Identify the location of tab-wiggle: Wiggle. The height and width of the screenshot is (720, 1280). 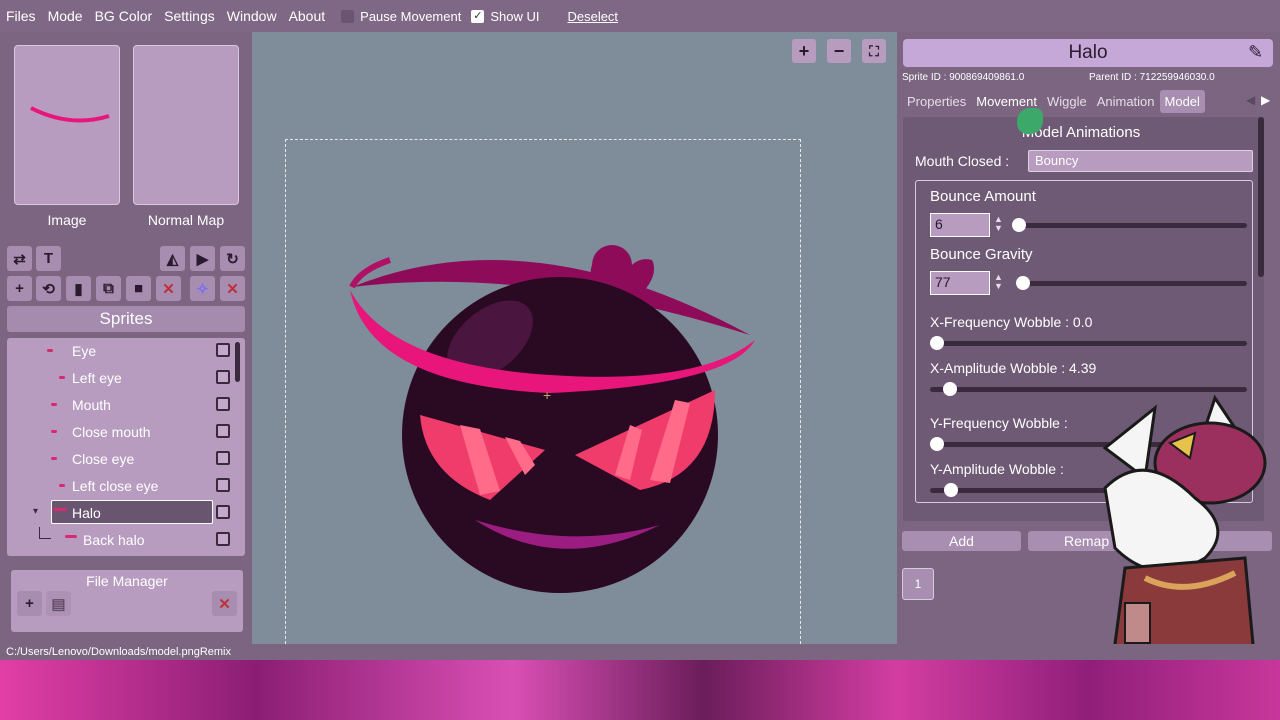
(1067, 101).